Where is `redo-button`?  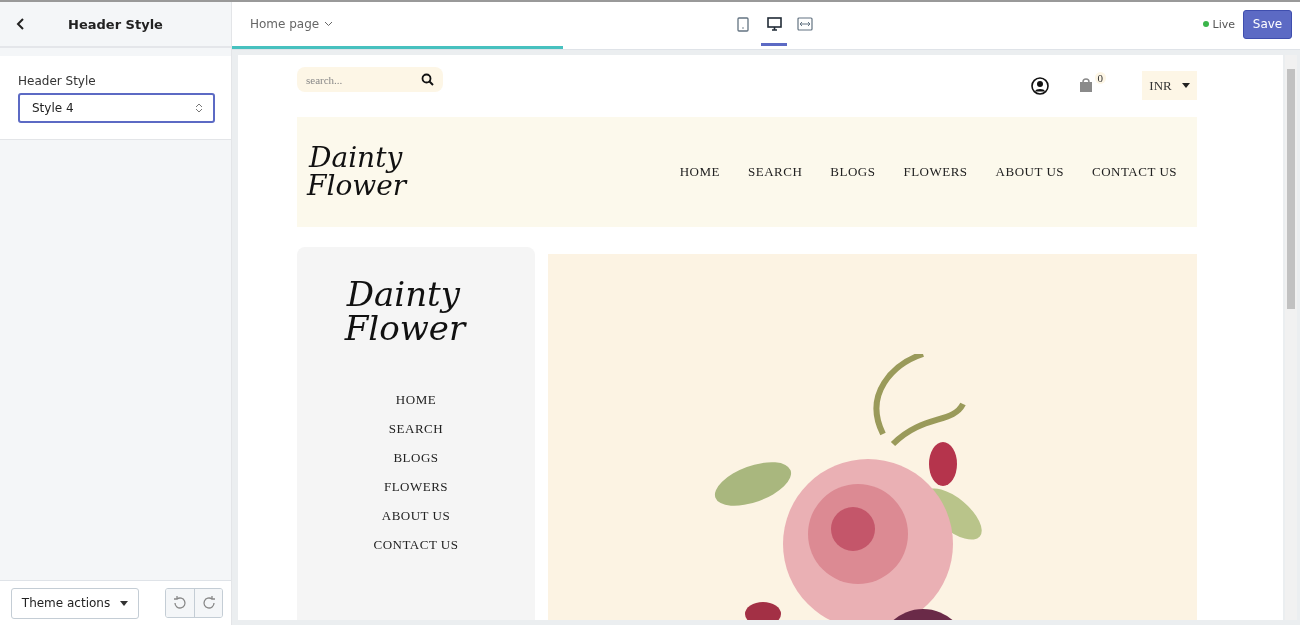 redo-button is located at coordinates (208, 603).